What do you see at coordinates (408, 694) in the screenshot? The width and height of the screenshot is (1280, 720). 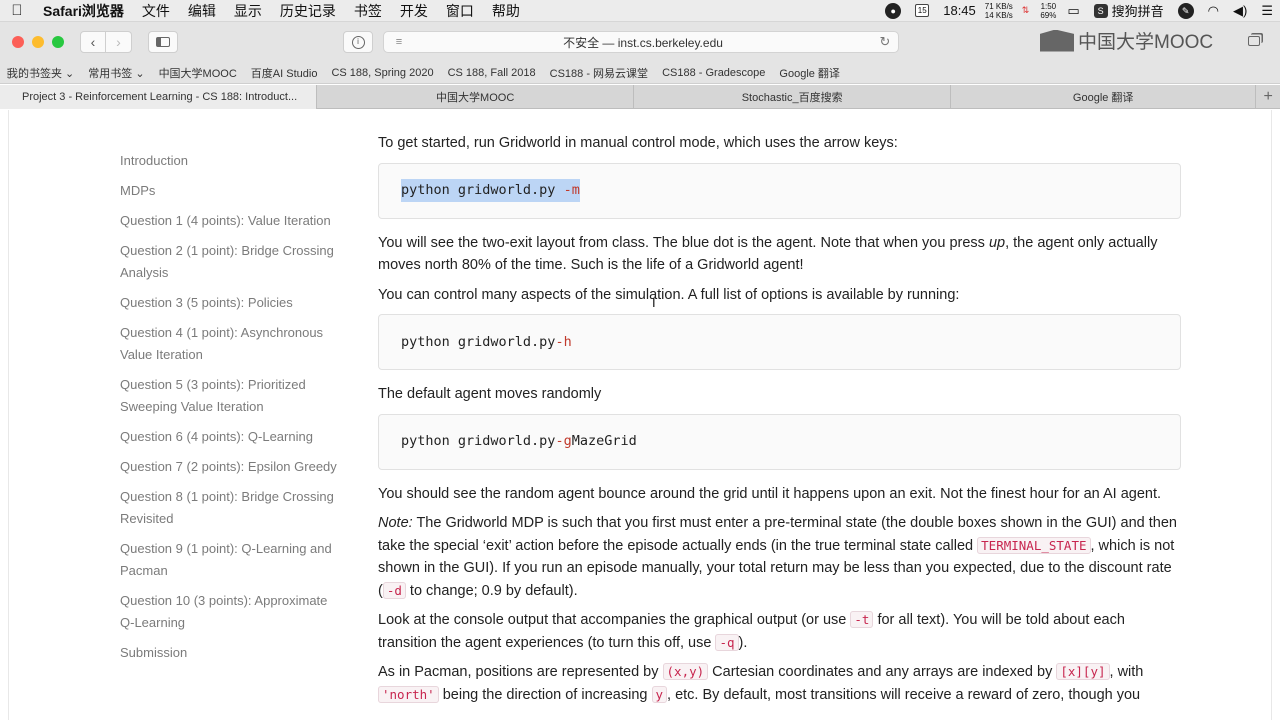 I see `inline-code-north: 'north'` at bounding box center [408, 694].